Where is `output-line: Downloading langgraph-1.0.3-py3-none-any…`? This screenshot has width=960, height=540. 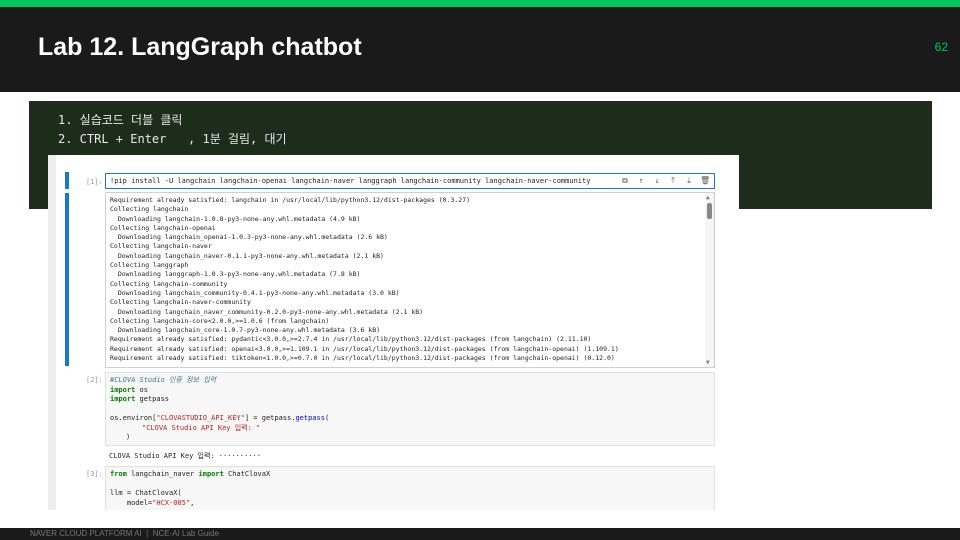
output-line: Downloading langgraph-1.0.3-py3-none-any… is located at coordinates (235, 274).